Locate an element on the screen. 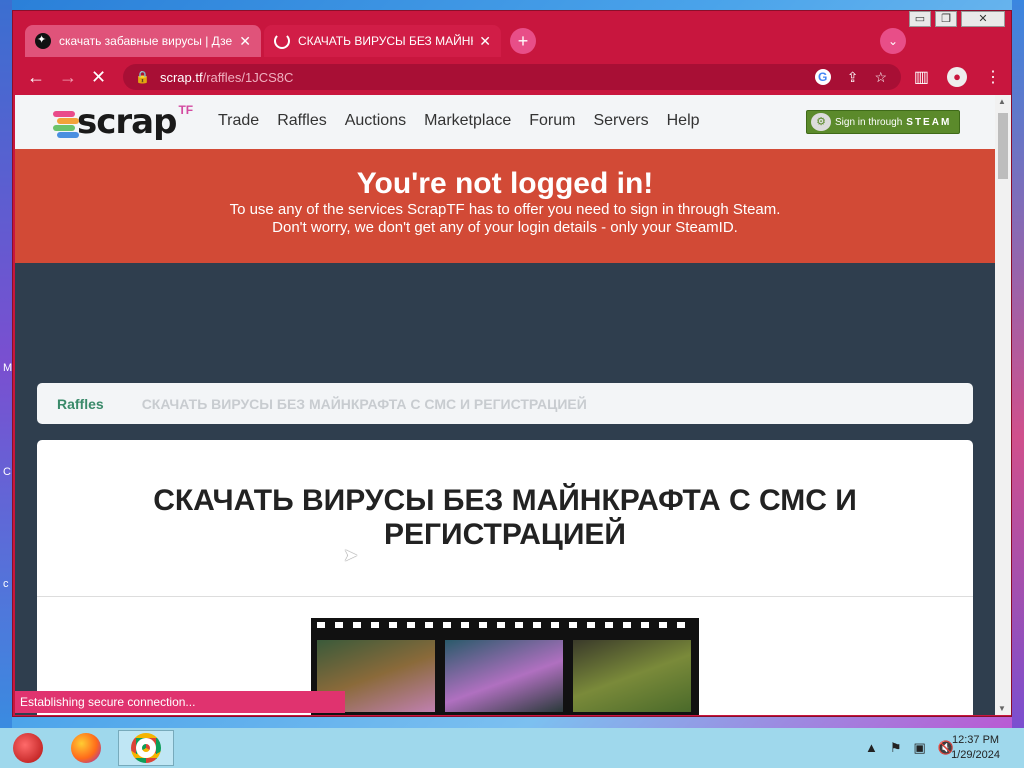 This screenshot has width=1024, height=768. logo-mark-icon is located at coordinates (66, 124).